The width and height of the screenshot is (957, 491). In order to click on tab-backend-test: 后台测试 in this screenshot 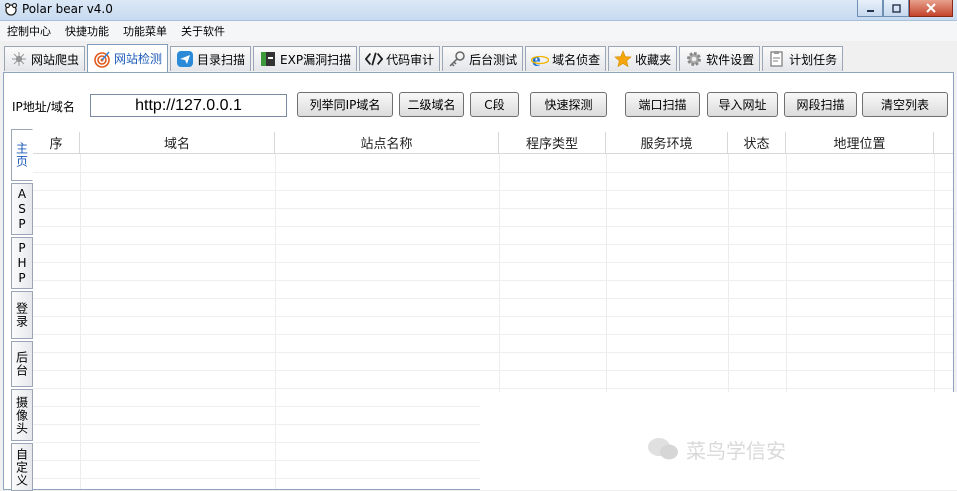, I will do `click(483, 58)`.